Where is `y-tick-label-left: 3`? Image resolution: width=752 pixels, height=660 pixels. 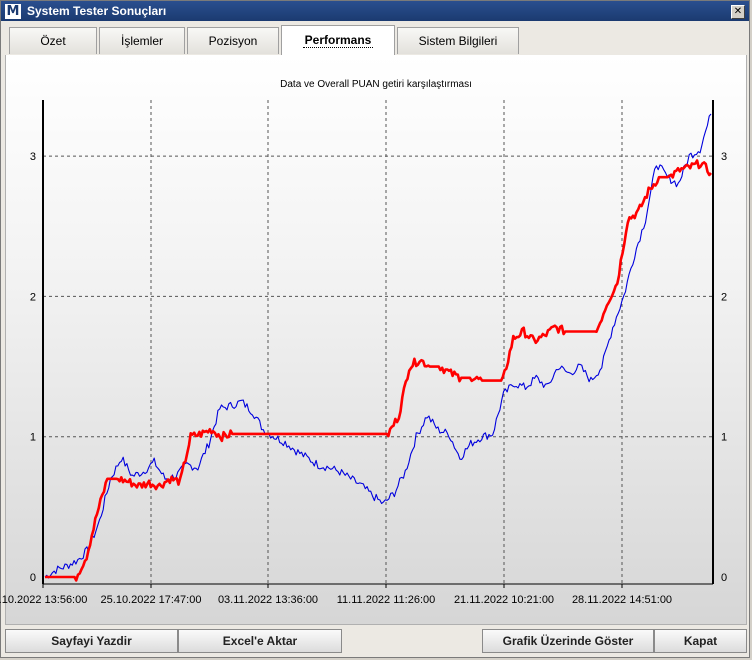
y-tick-label-left: 3 is located at coordinates (33, 157).